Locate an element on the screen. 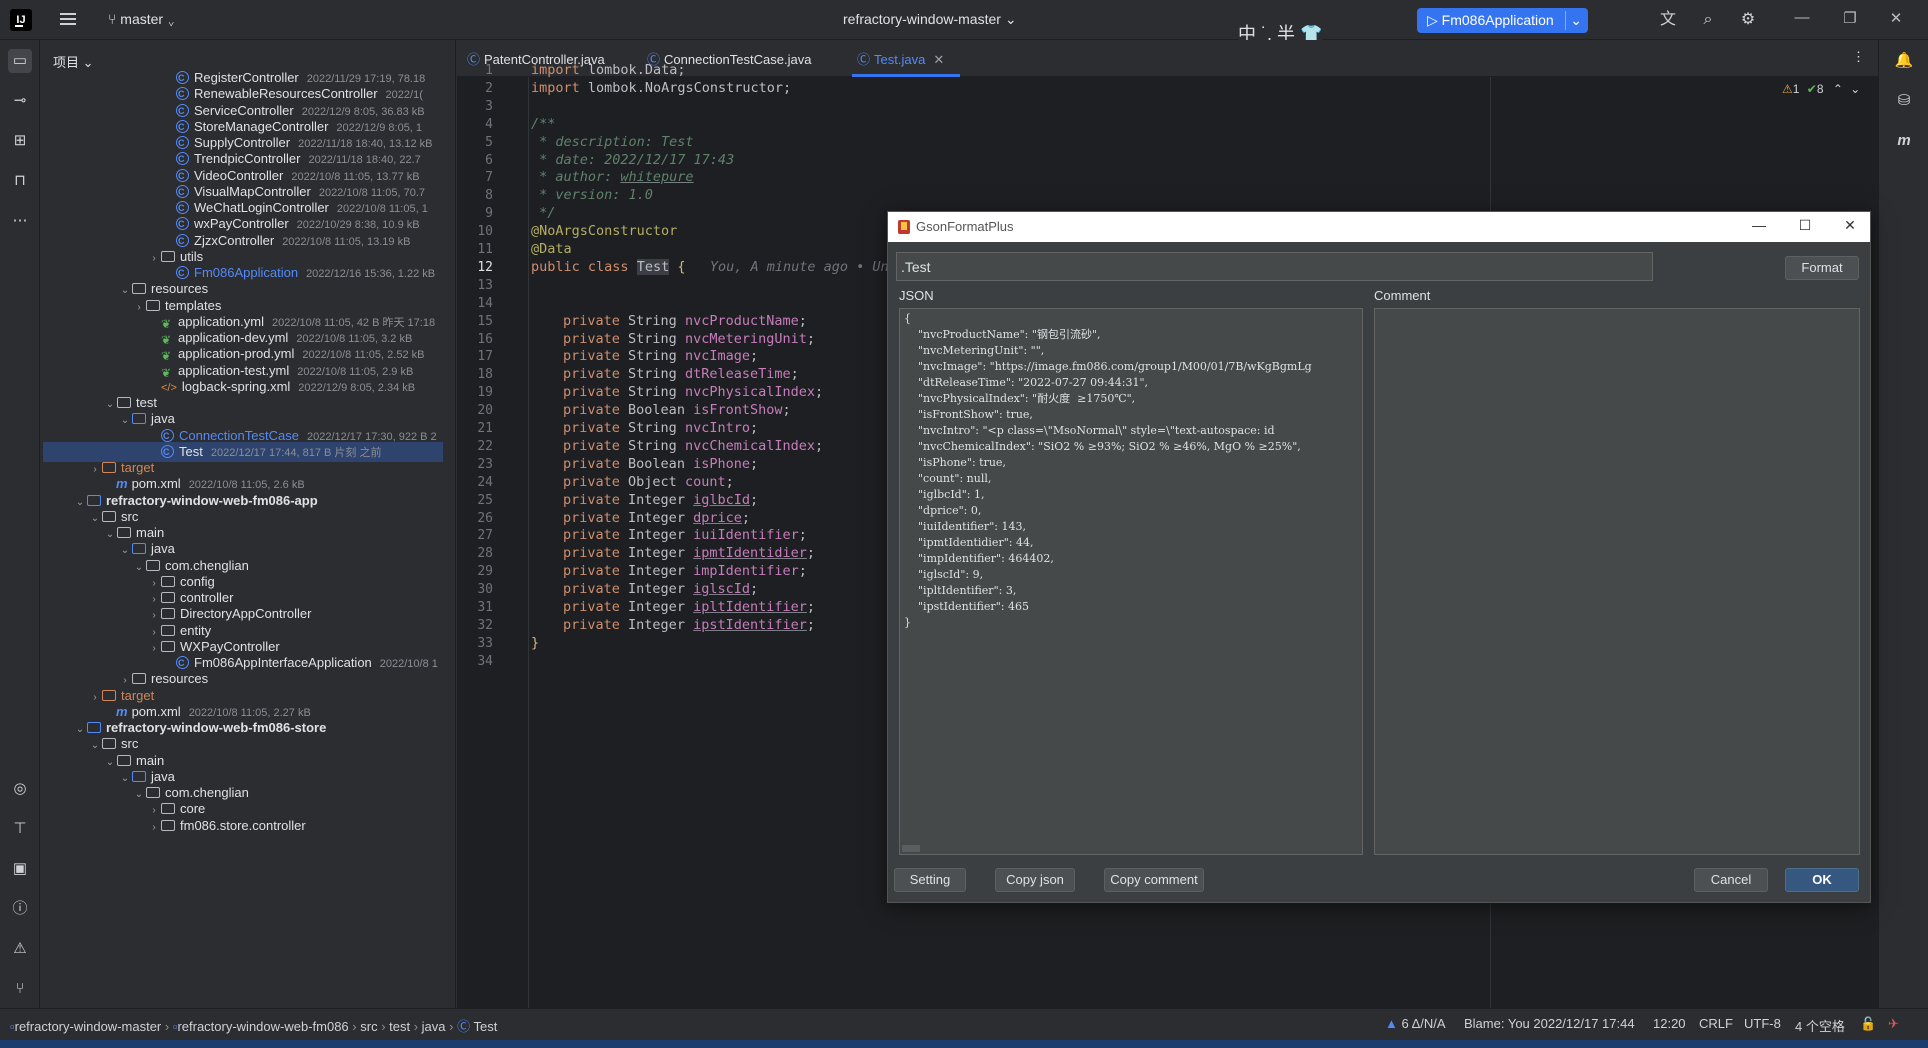 The image size is (1928, 1048). project-panel-header: 项目 ⌄ is located at coordinates (73, 61).